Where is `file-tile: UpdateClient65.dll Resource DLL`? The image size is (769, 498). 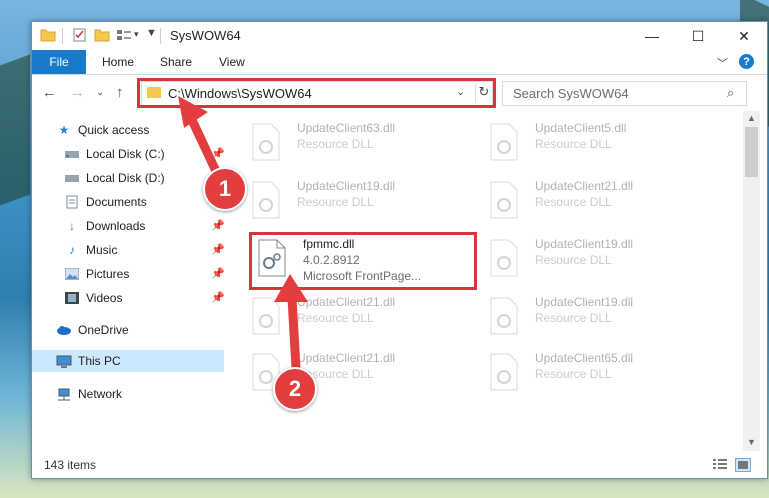 file-tile: UpdateClient65.dll Resource DLL is located at coordinates (599, 373).